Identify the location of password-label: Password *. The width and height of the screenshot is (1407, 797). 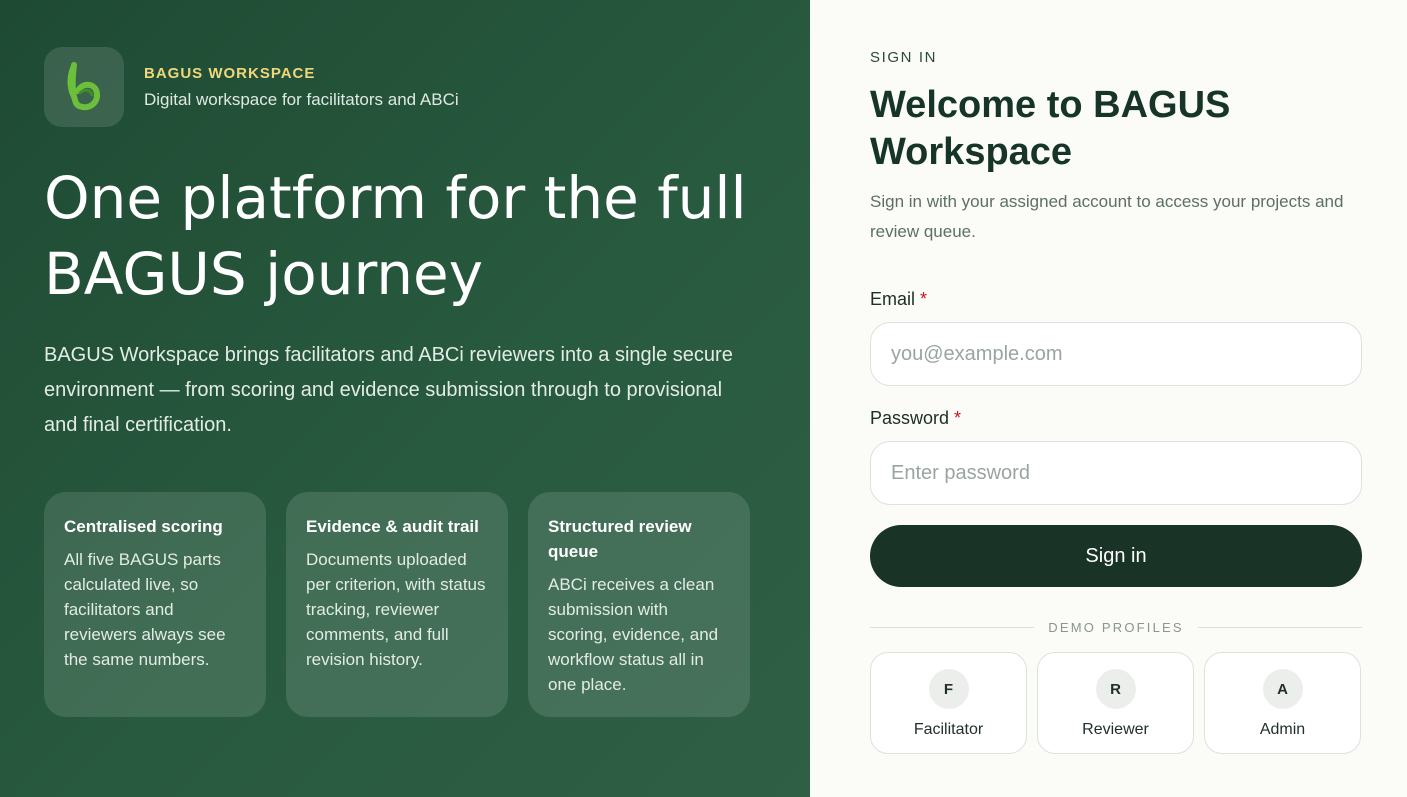
(915, 418).